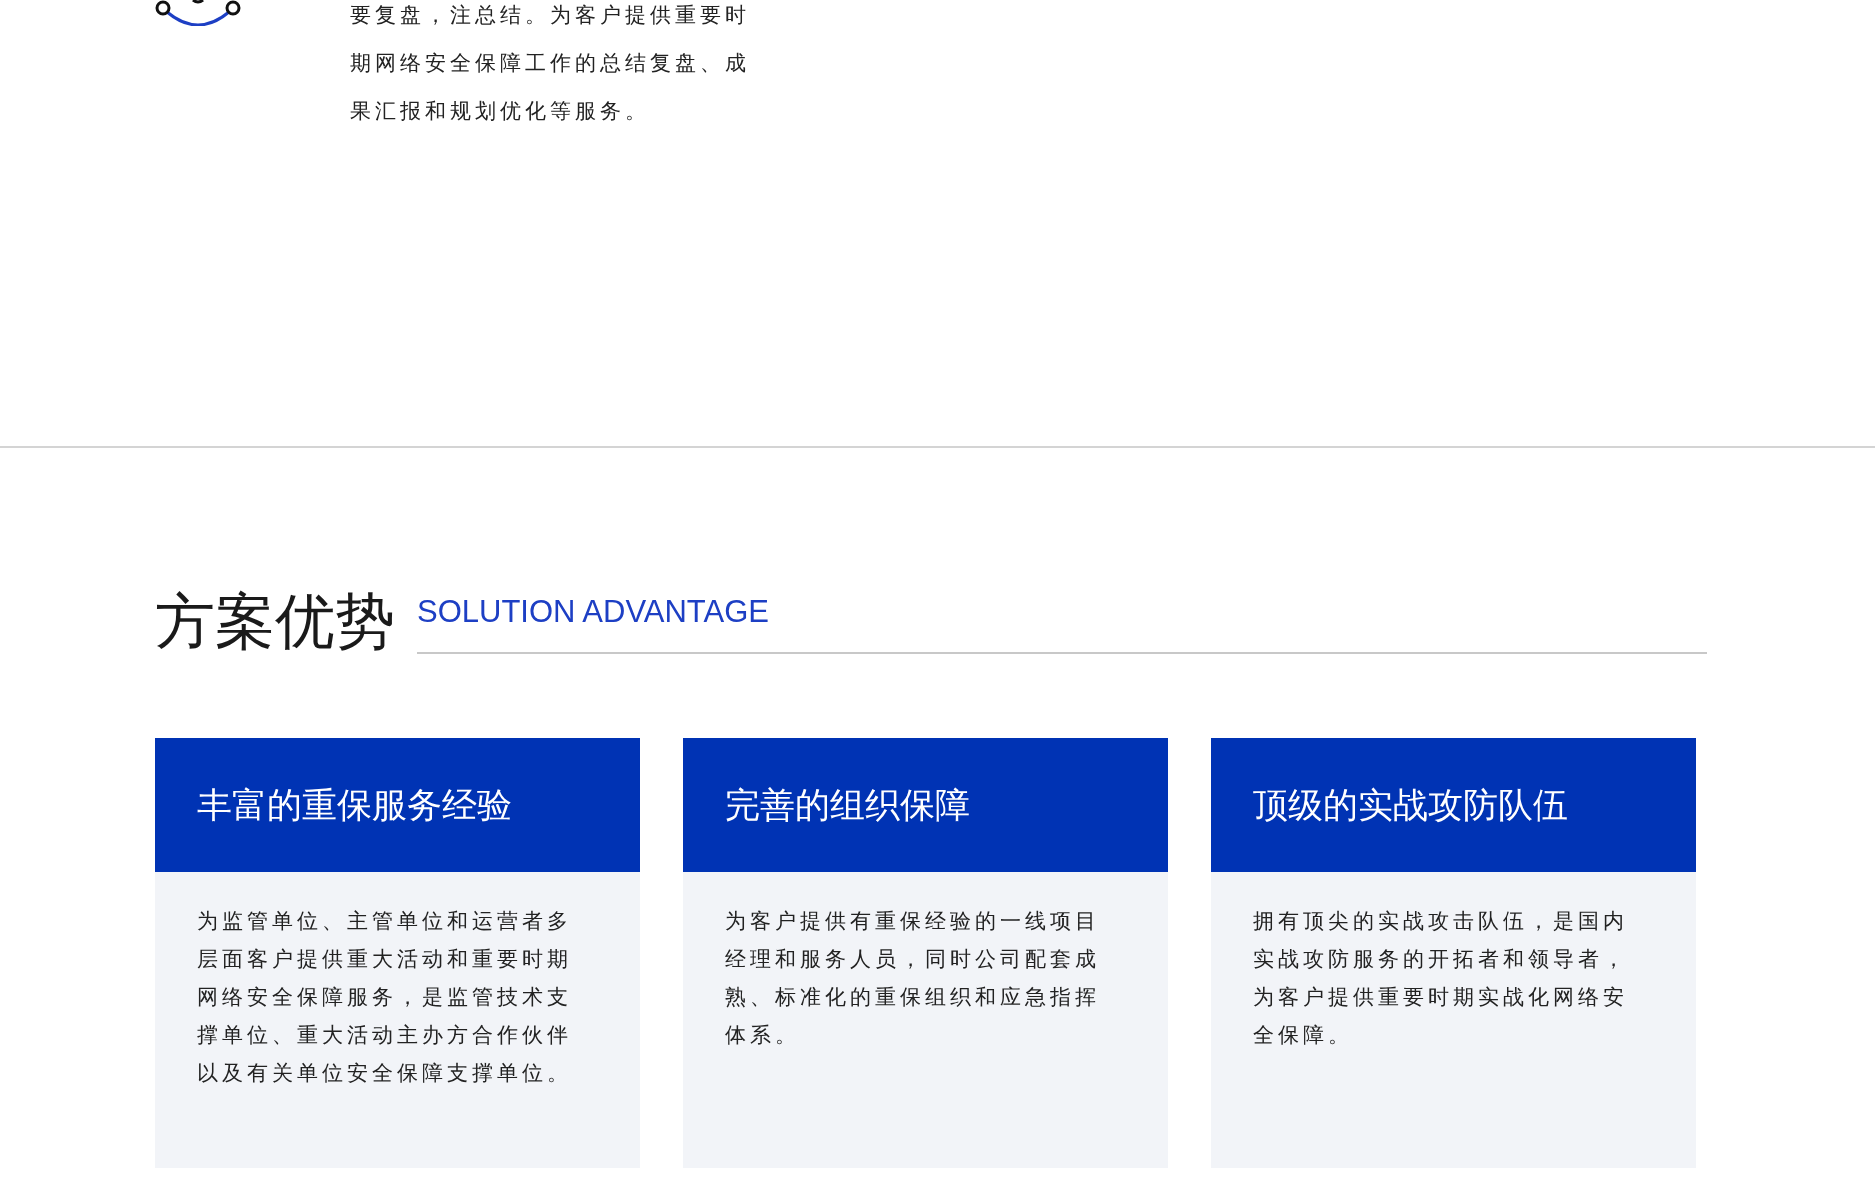  Describe the element at coordinates (198, 13) in the screenshot. I see `network-node-icon` at that location.